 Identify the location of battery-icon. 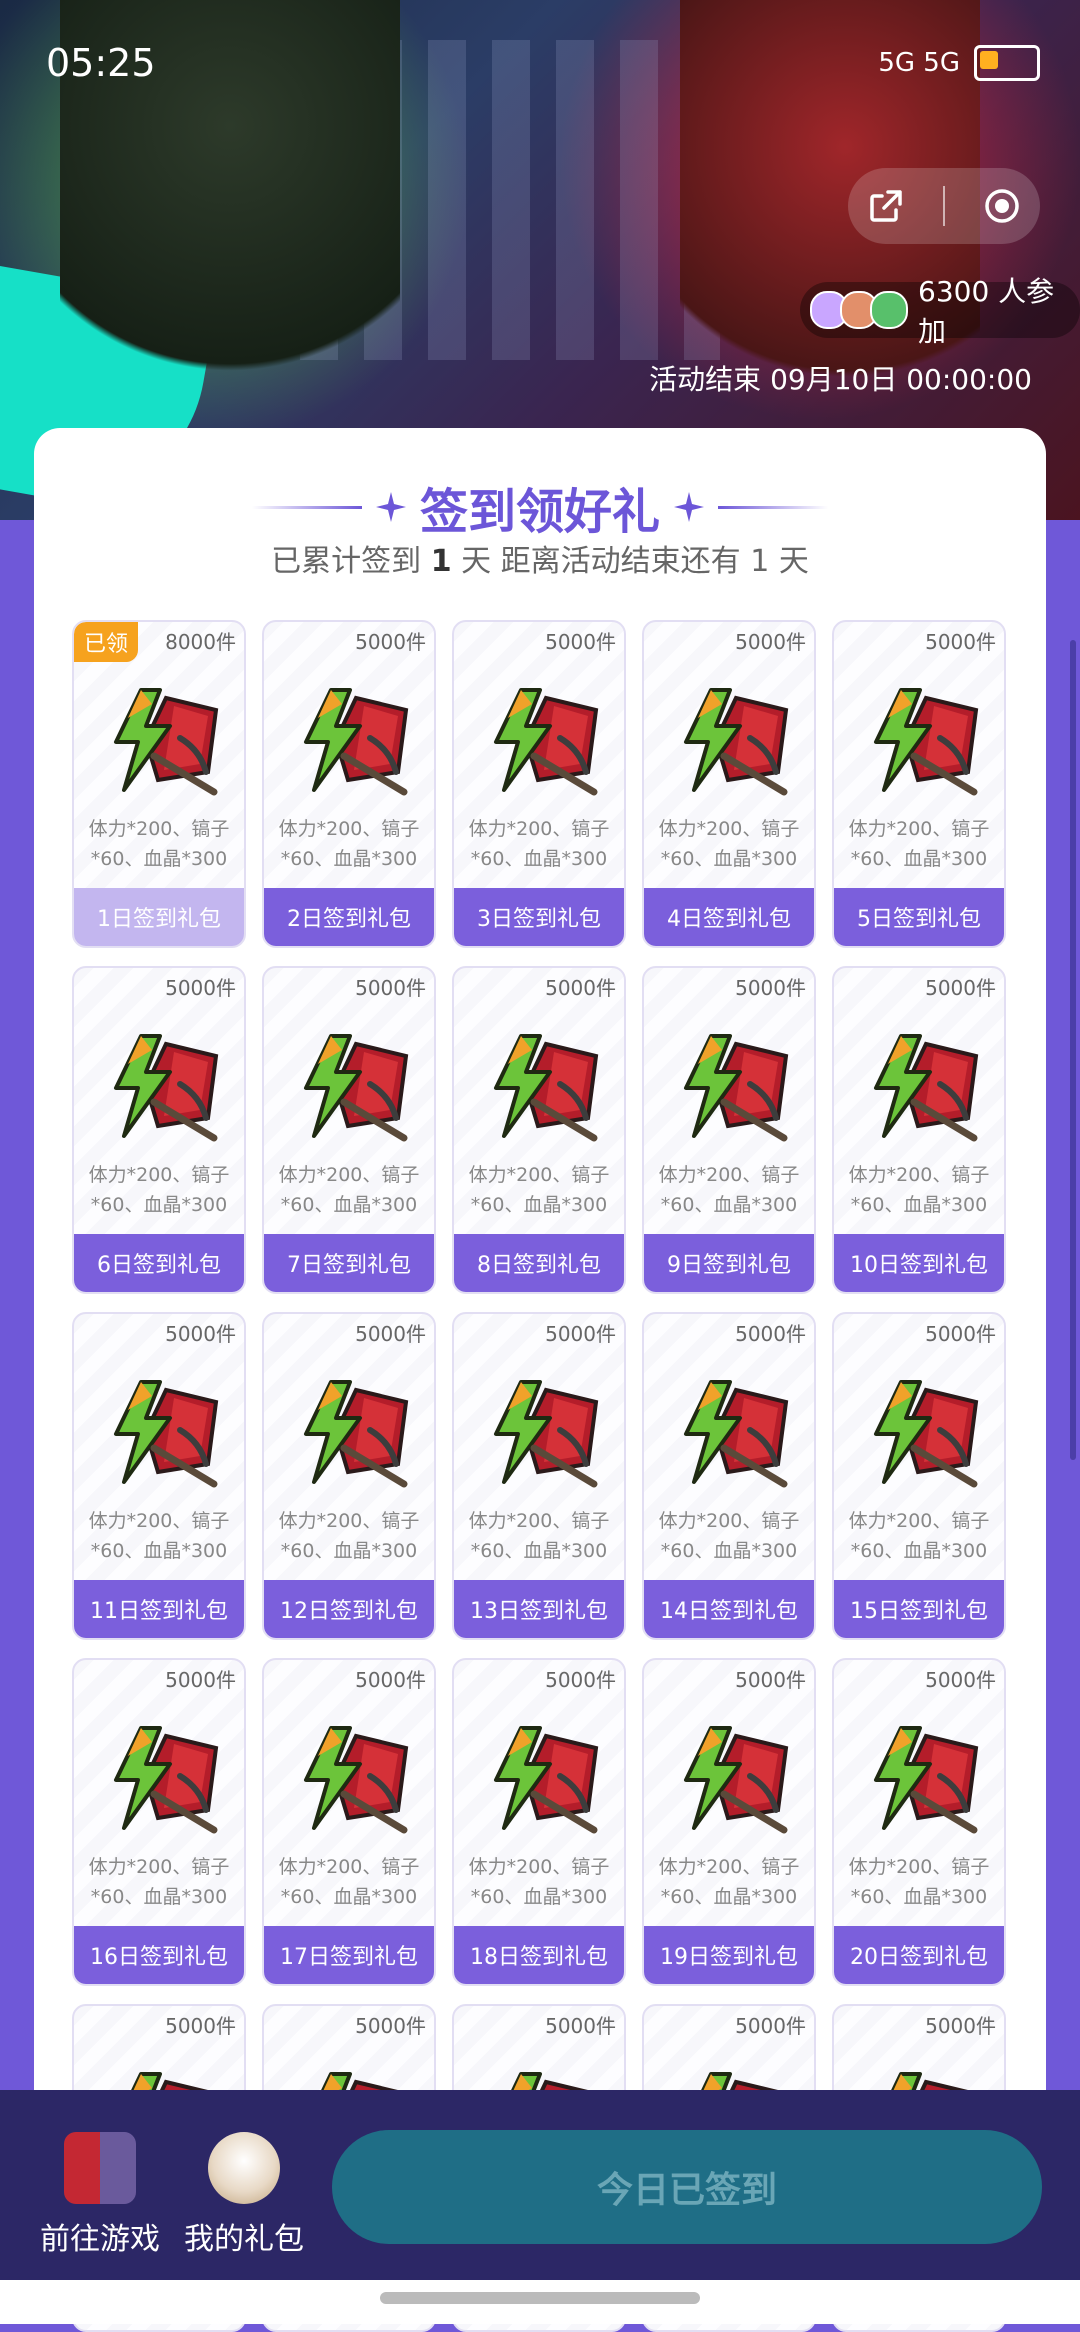
(1007, 63).